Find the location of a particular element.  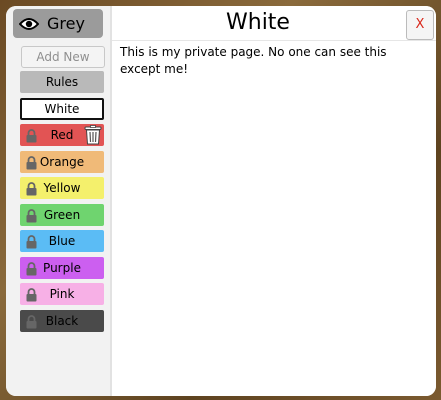

sidebar-item-black: Black is located at coordinates (62, 320).